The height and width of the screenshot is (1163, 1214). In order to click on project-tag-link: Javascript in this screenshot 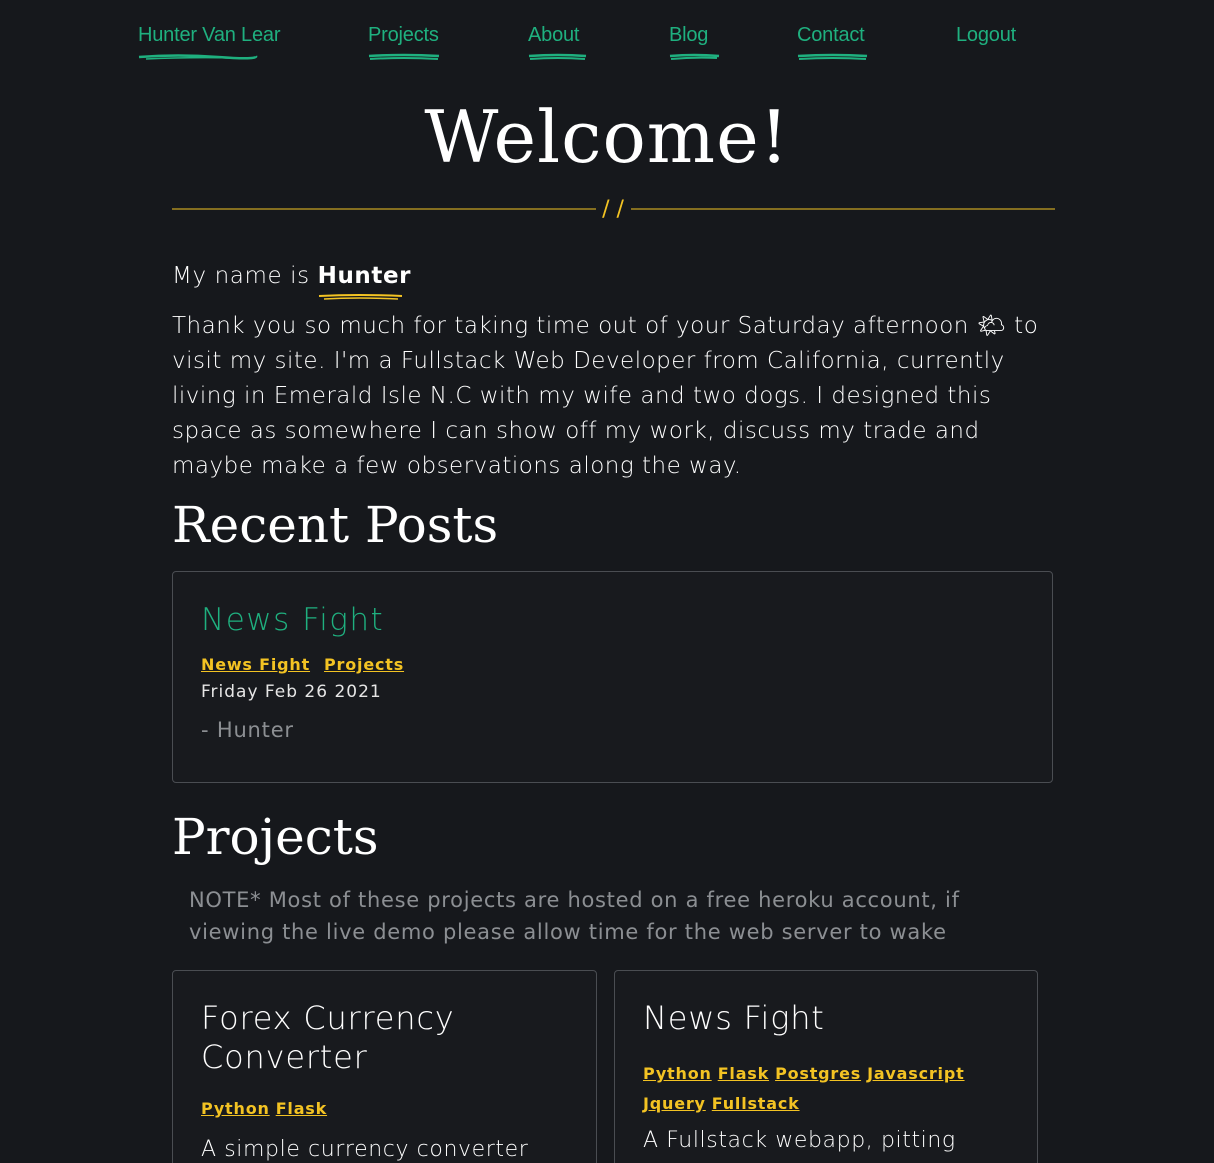, I will do `click(915, 1073)`.